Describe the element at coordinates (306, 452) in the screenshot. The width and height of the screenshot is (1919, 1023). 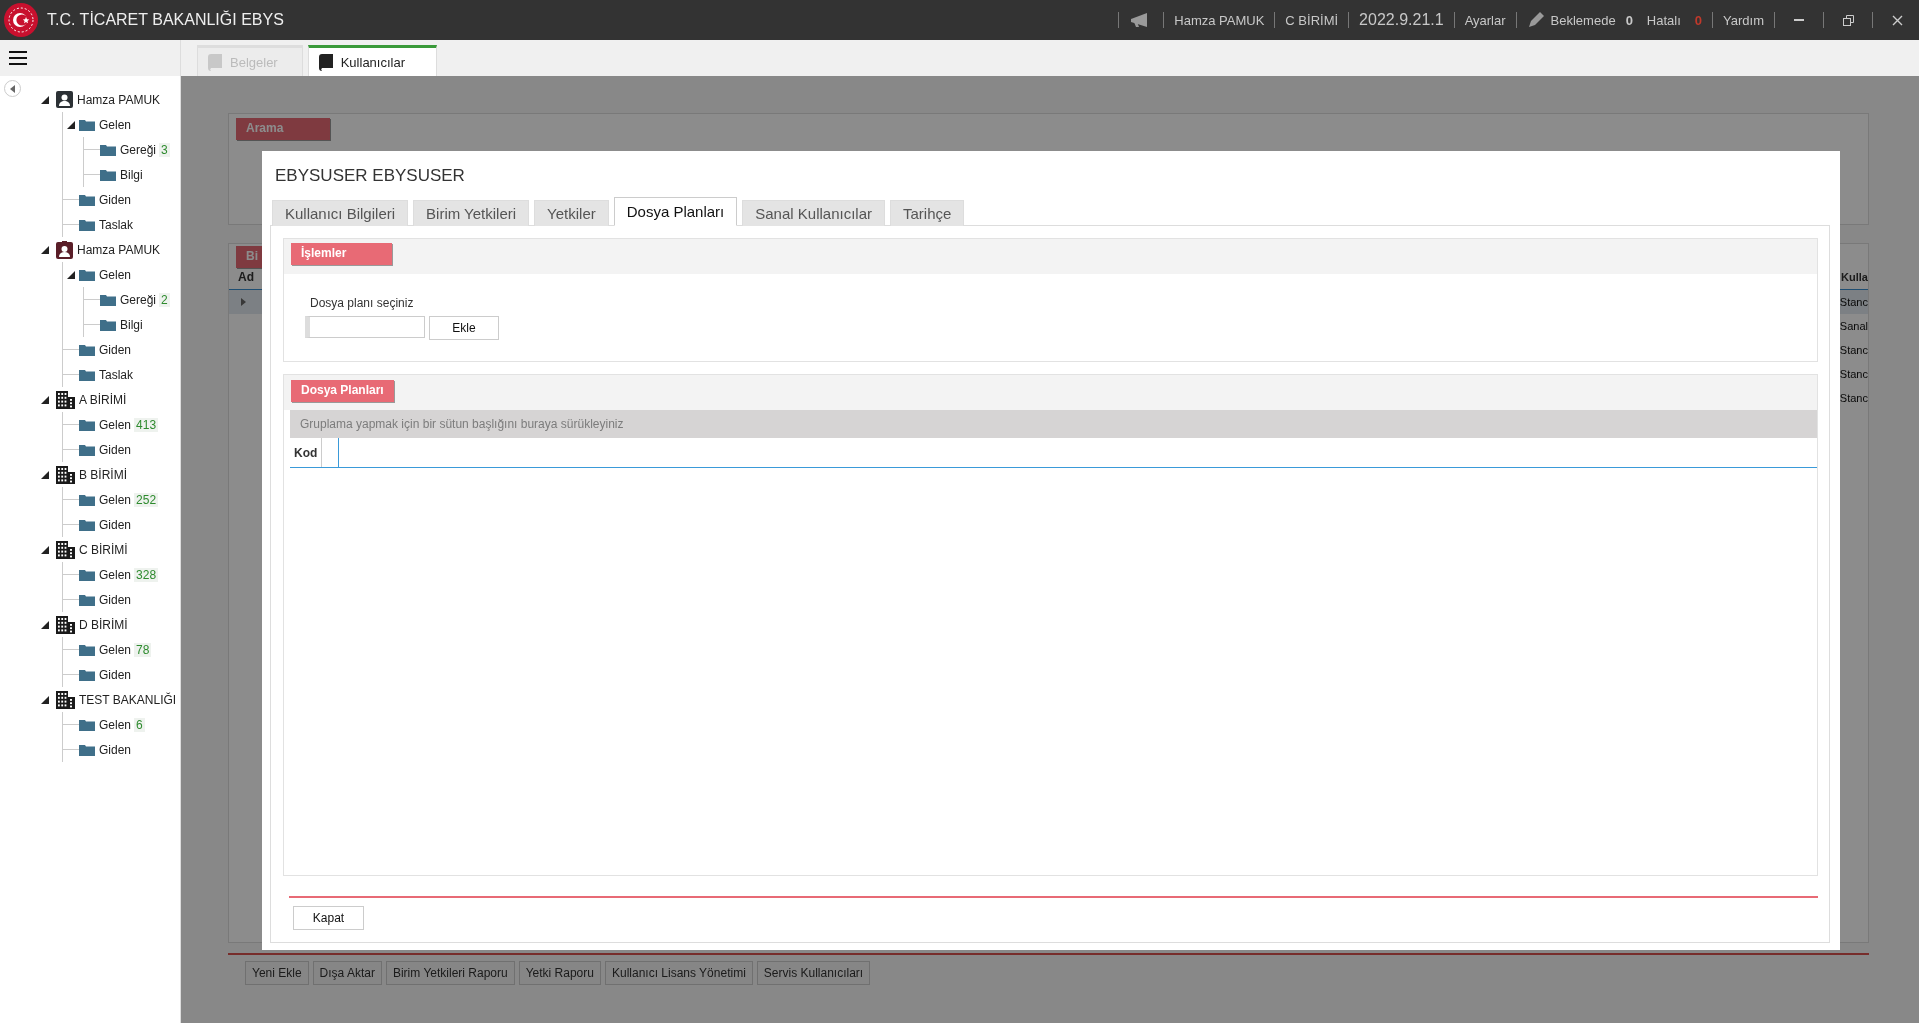
I see `column-header: Kod` at that location.